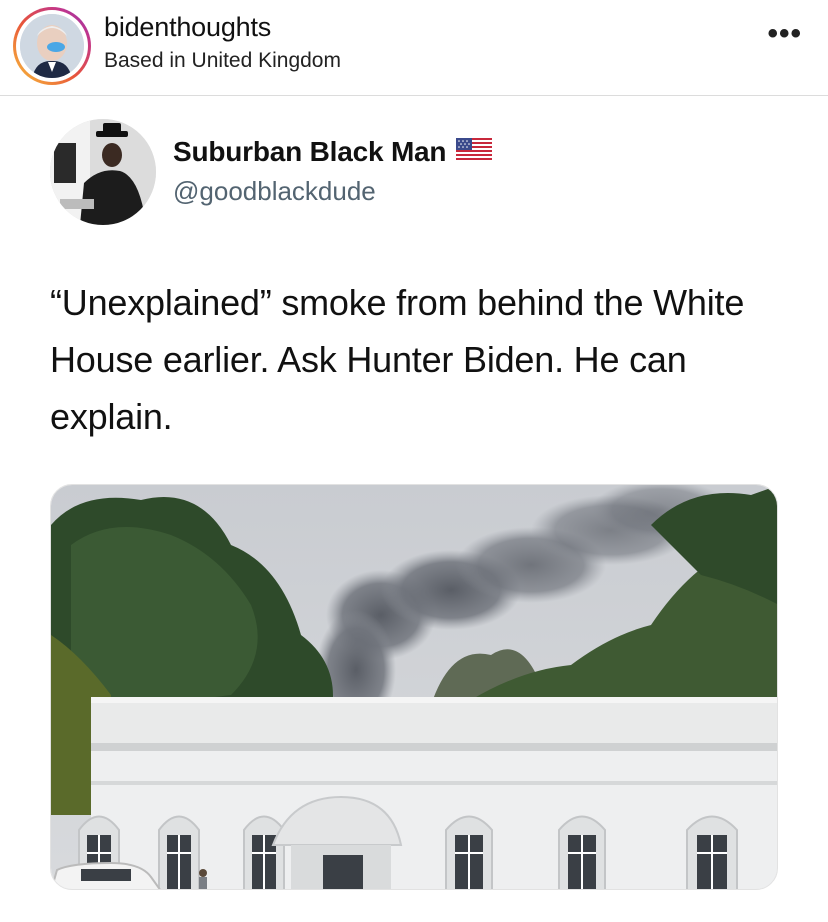 The width and height of the screenshot is (828, 922). What do you see at coordinates (187, 27) in the screenshot?
I see `username: bidenthoughts` at bounding box center [187, 27].